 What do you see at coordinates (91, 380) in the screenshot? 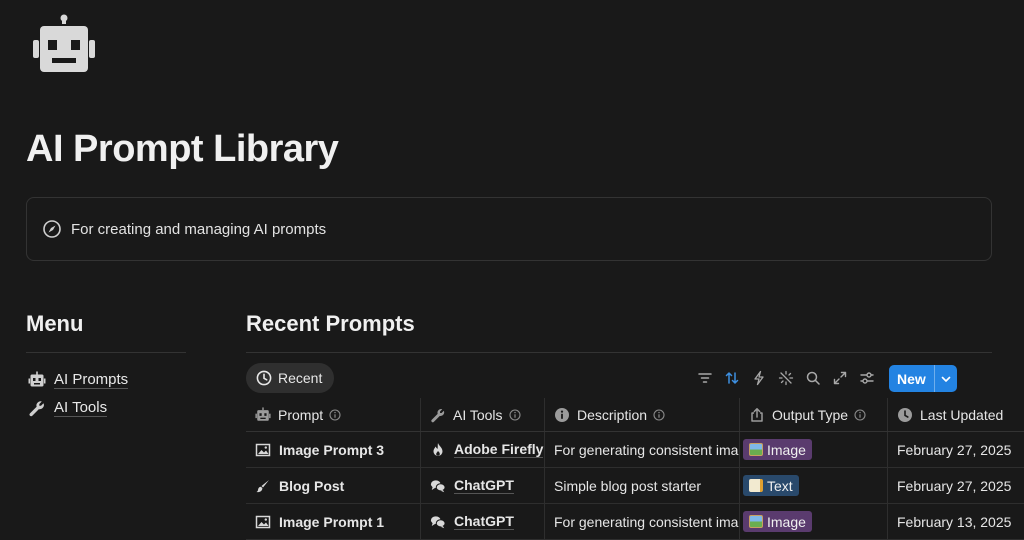
I see `menu-item-label: AI Prompts` at bounding box center [91, 380].